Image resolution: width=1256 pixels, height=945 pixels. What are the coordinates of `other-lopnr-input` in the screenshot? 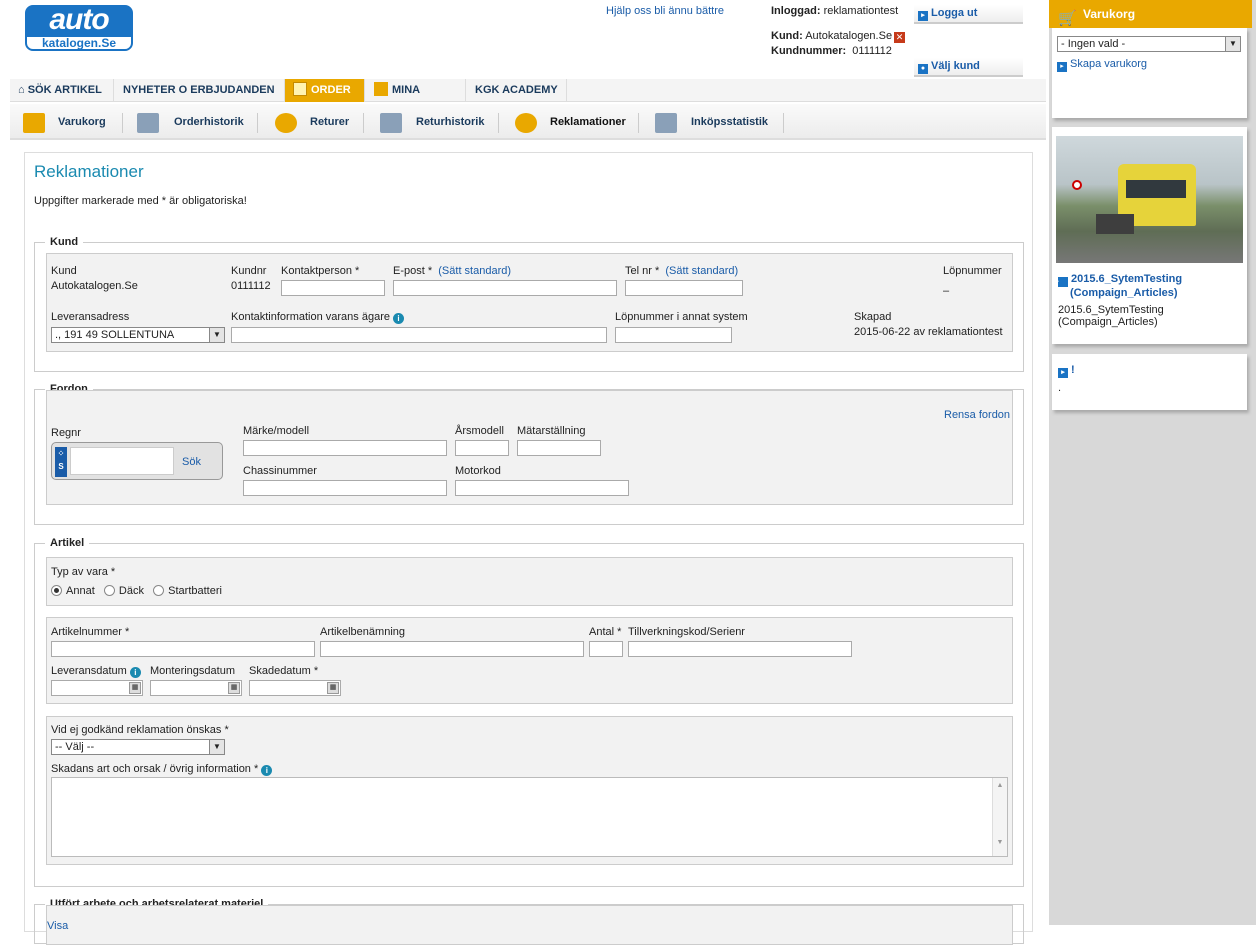 It's located at (673, 335).